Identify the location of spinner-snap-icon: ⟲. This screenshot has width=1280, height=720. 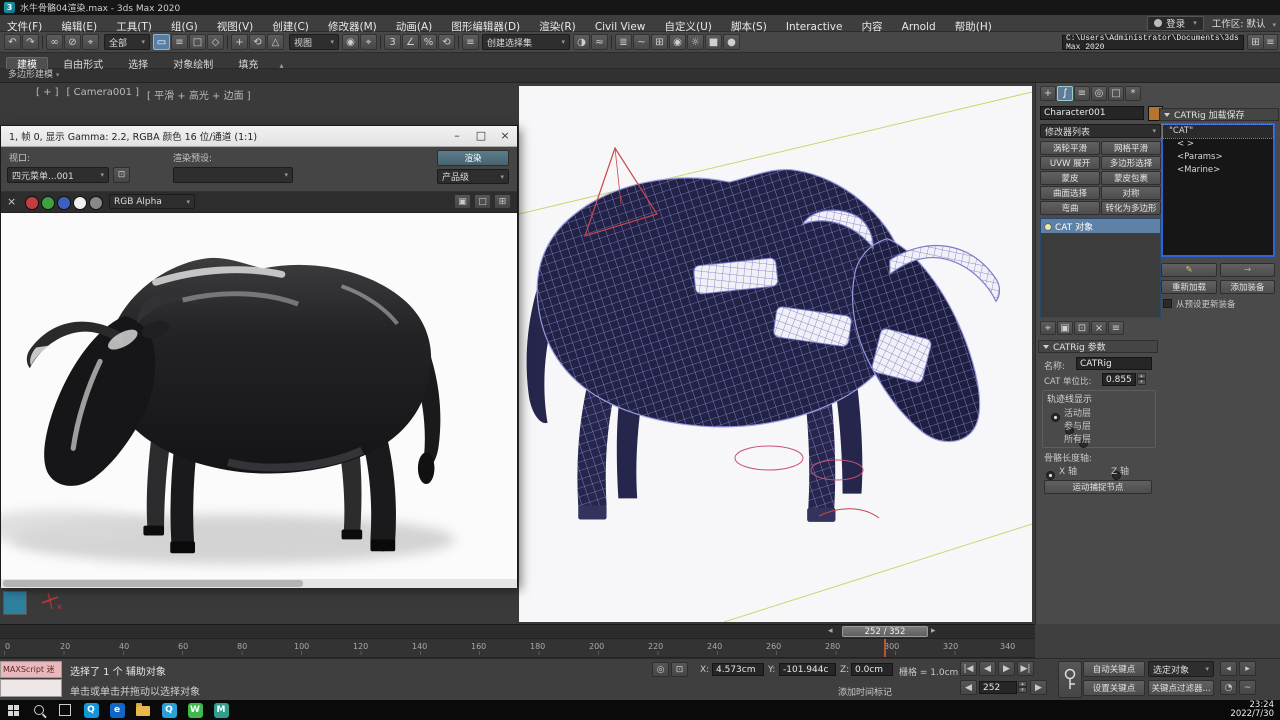
(446, 42).